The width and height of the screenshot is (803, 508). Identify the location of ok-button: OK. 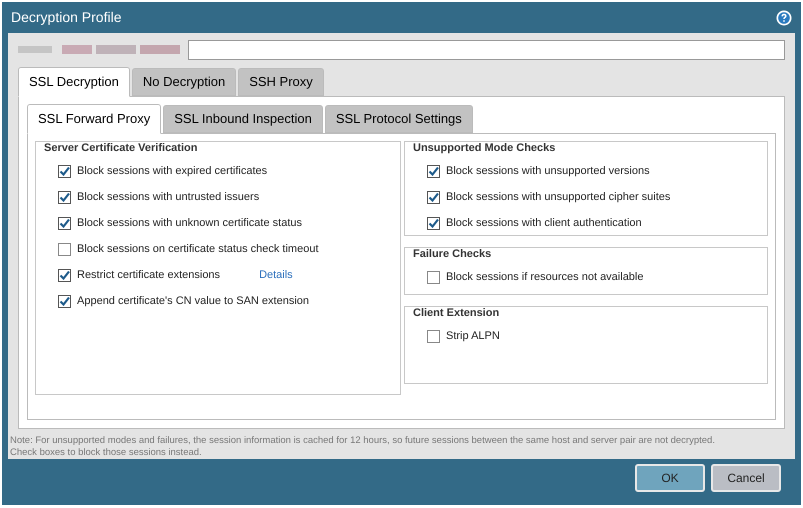
(670, 478).